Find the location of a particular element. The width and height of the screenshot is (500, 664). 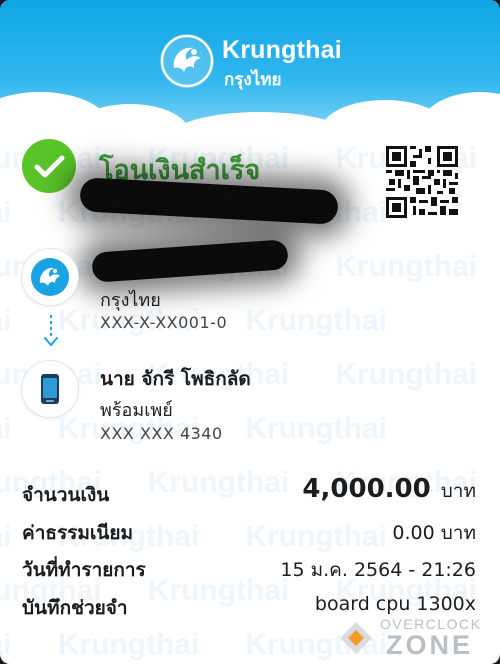

receiver-account-number: XXX XXX 4340 is located at coordinates (161, 433).